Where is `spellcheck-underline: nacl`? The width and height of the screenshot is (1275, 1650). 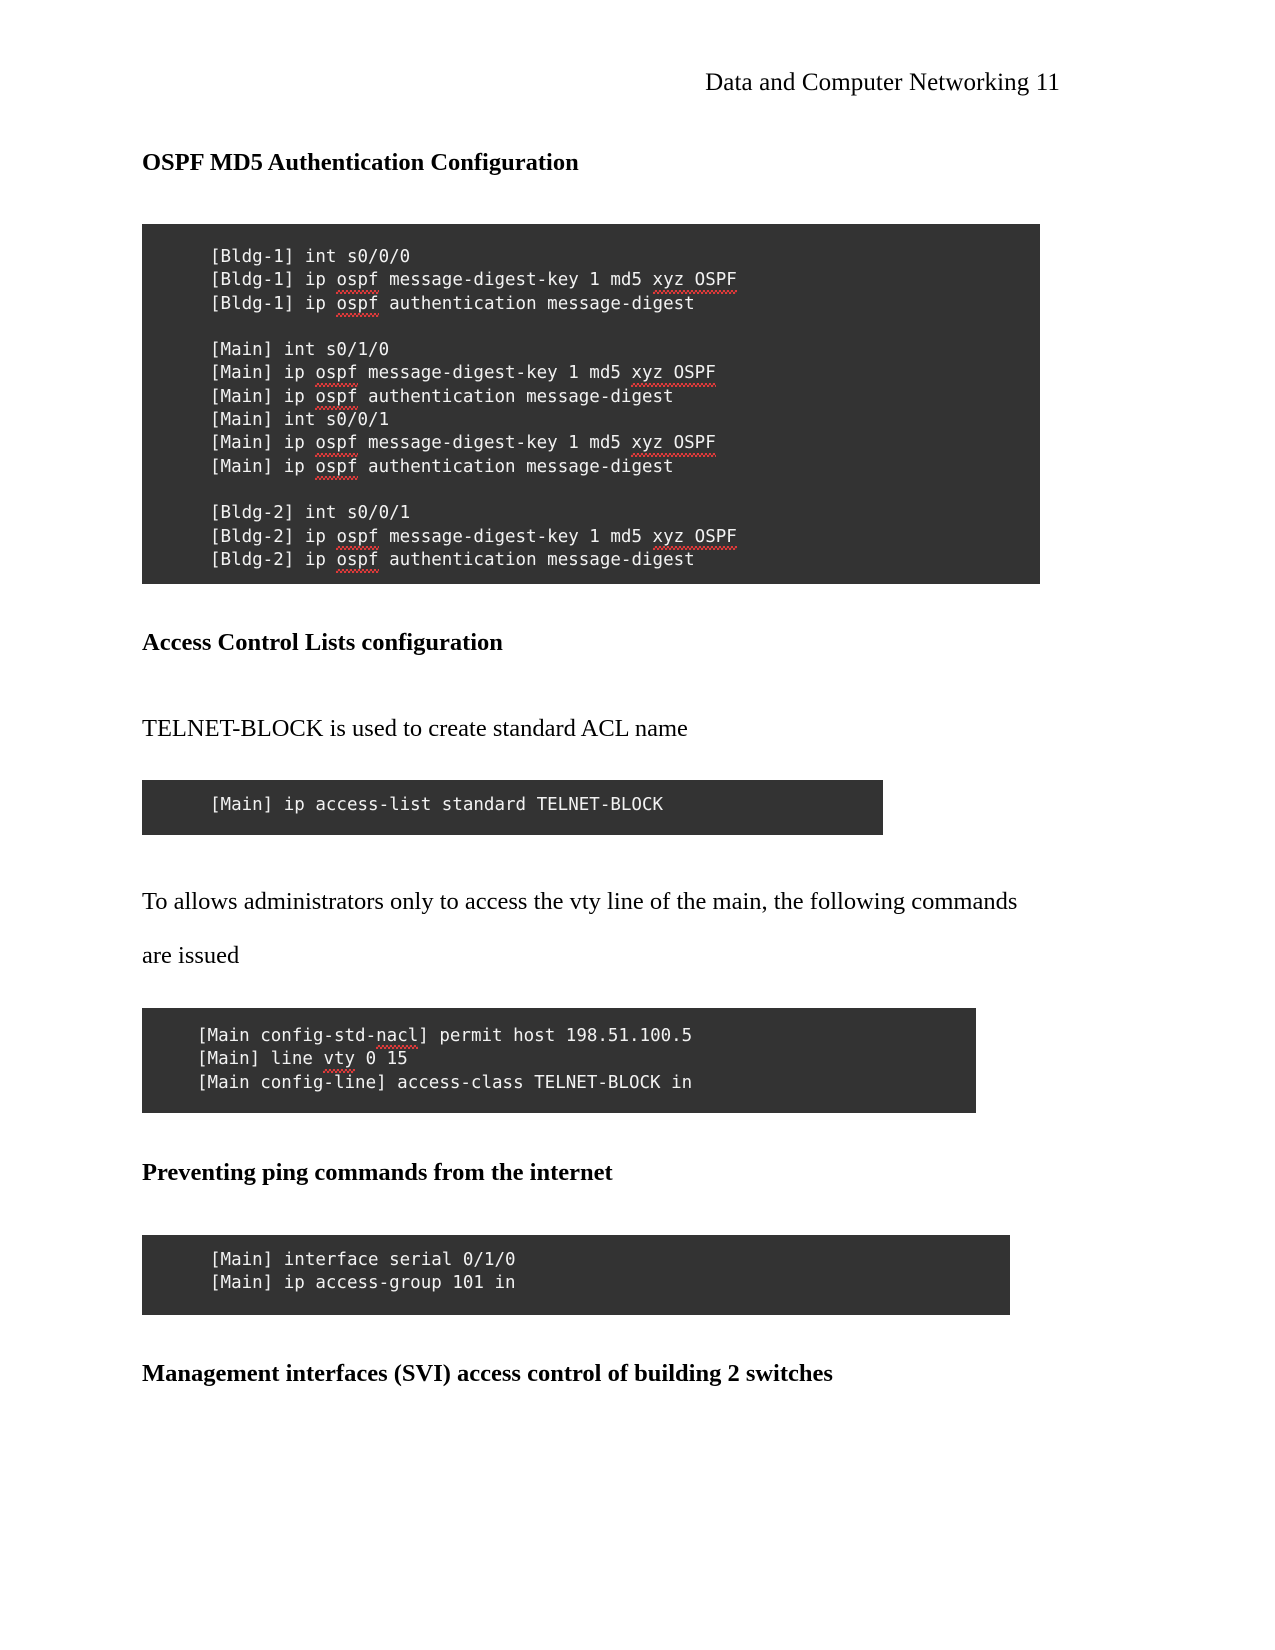 spellcheck-underline: nacl is located at coordinates (397, 1037).